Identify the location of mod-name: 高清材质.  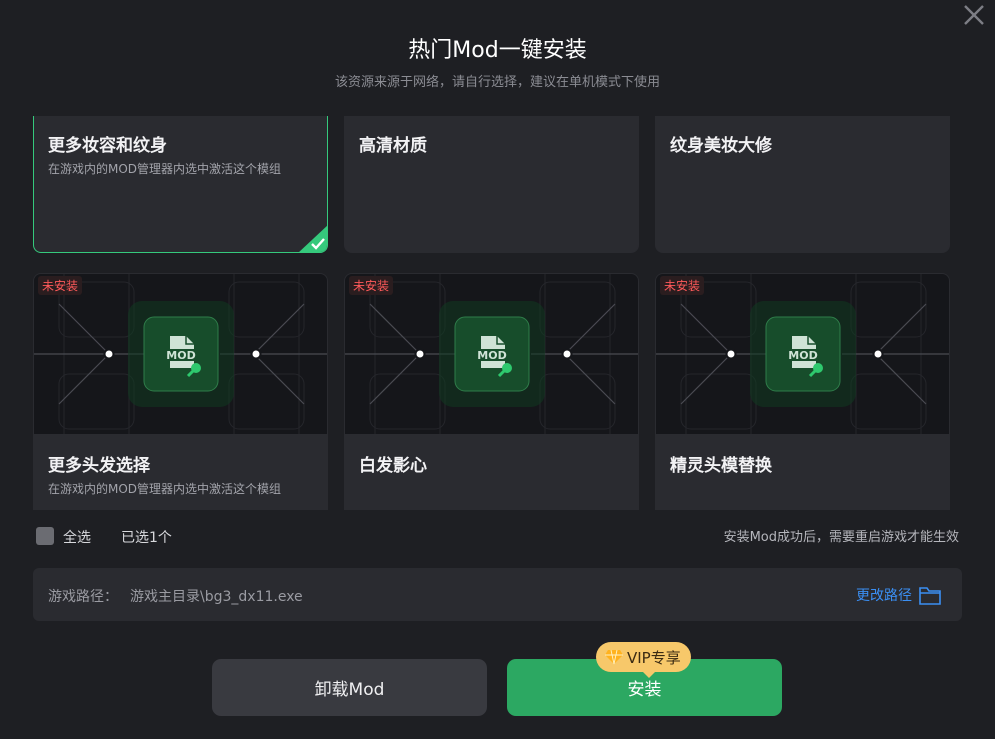
(393, 146).